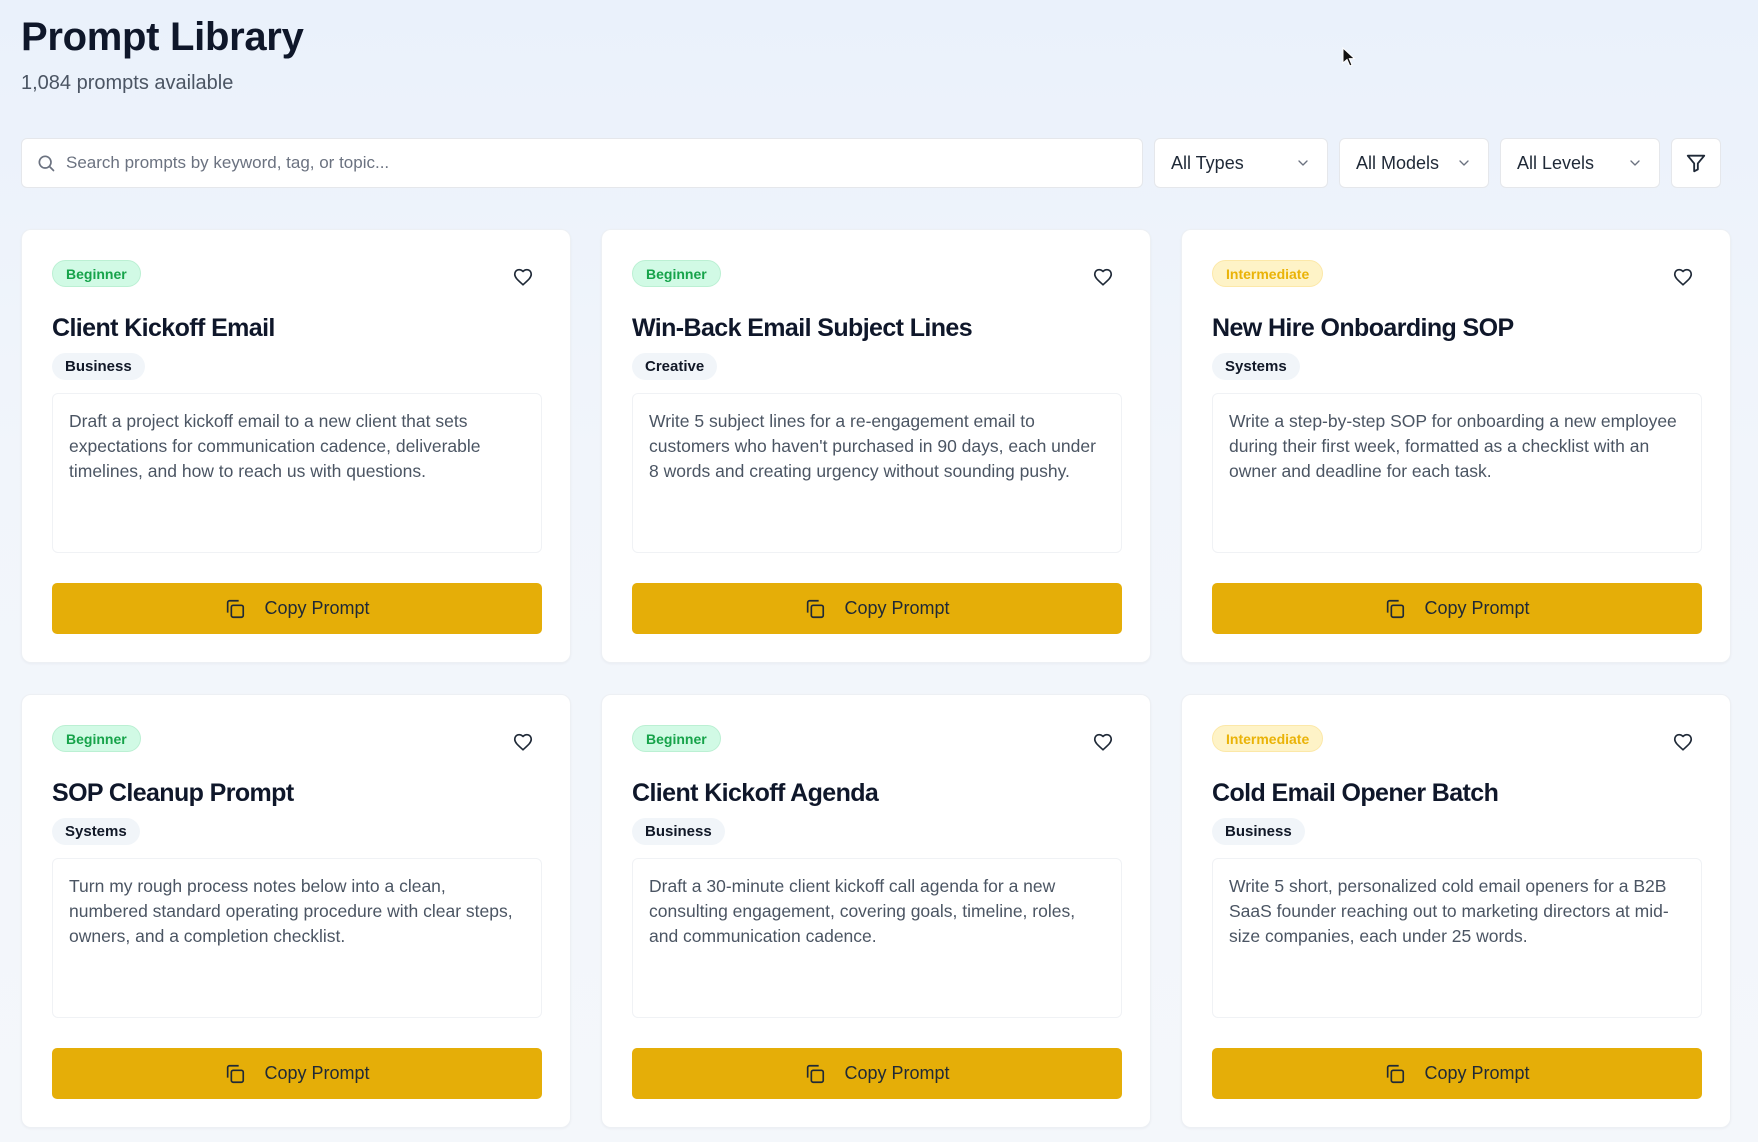  What do you see at coordinates (1398, 162) in the screenshot?
I see `model-filter-value: All Models` at bounding box center [1398, 162].